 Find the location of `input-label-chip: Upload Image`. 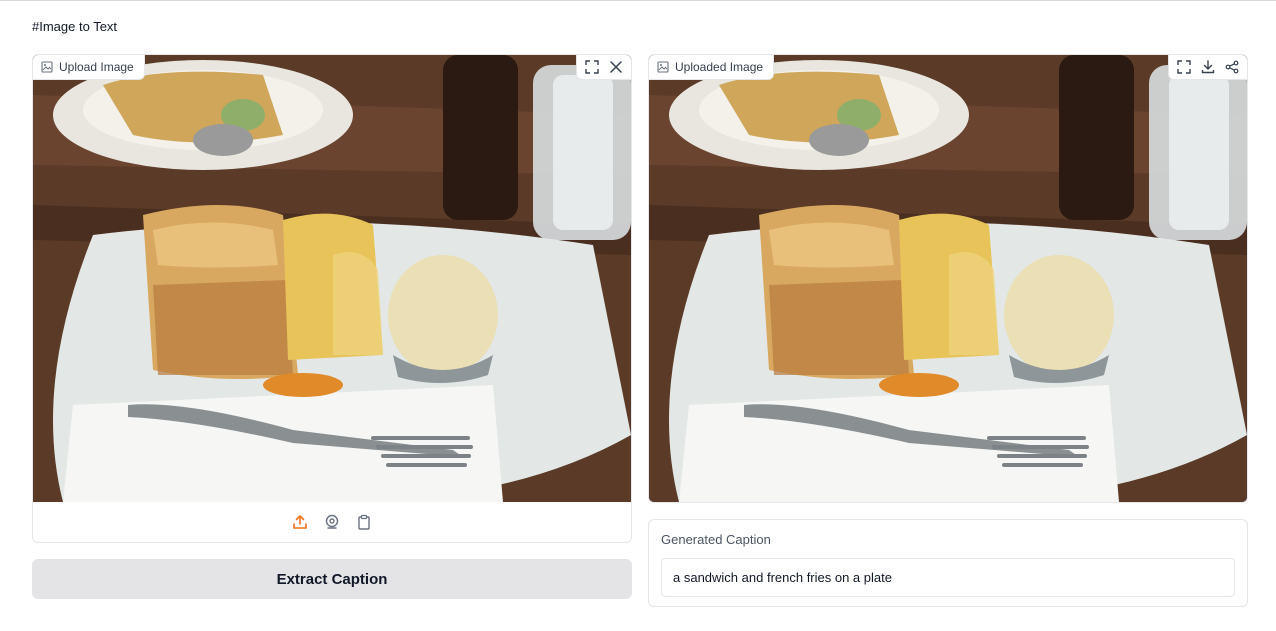

input-label-chip: Upload Image is located at coordinates (89, 67).